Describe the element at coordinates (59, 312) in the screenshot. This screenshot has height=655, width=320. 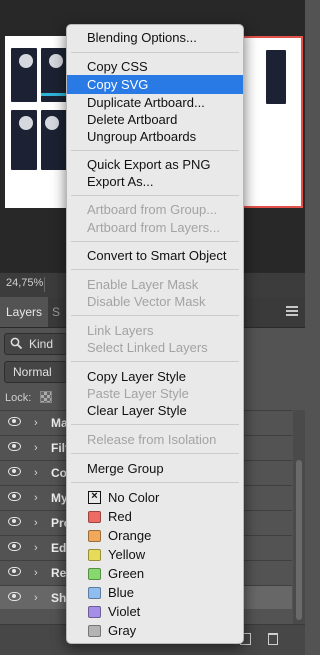
I see `tab-secondary: S` at that location.